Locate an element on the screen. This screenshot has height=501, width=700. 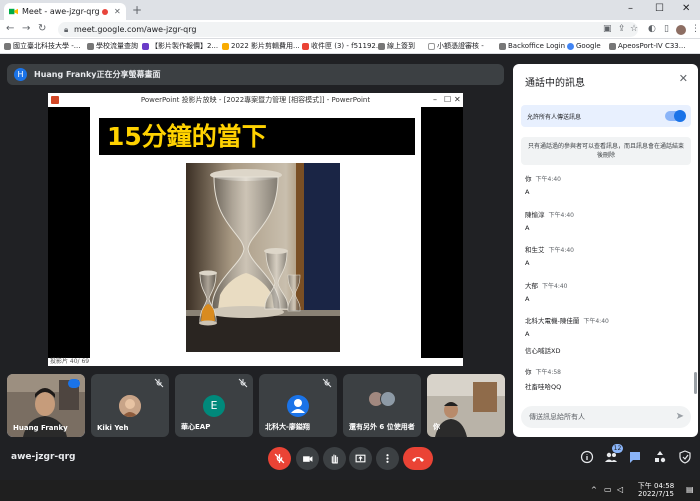
participant-tile: Huang Franky is located at coordinates (46, 405).